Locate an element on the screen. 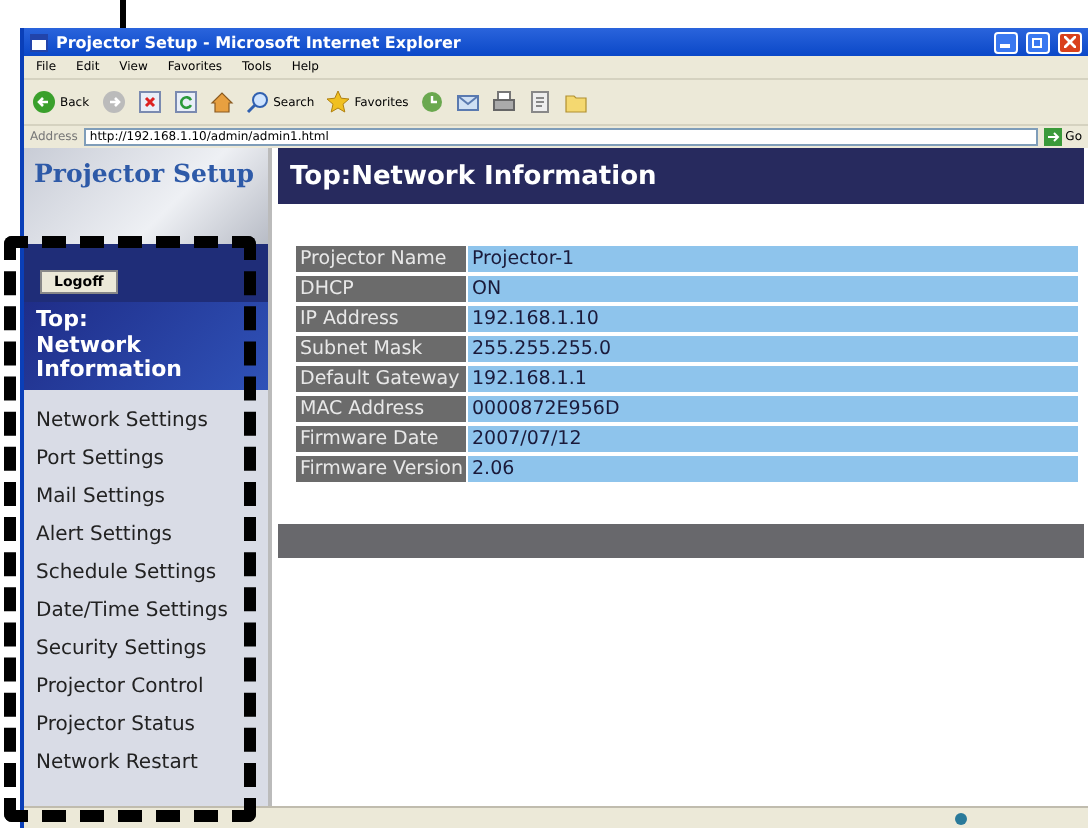 The width and height of the screenshot is (1088, 828). stop-button is located at coordinates (149, 102).